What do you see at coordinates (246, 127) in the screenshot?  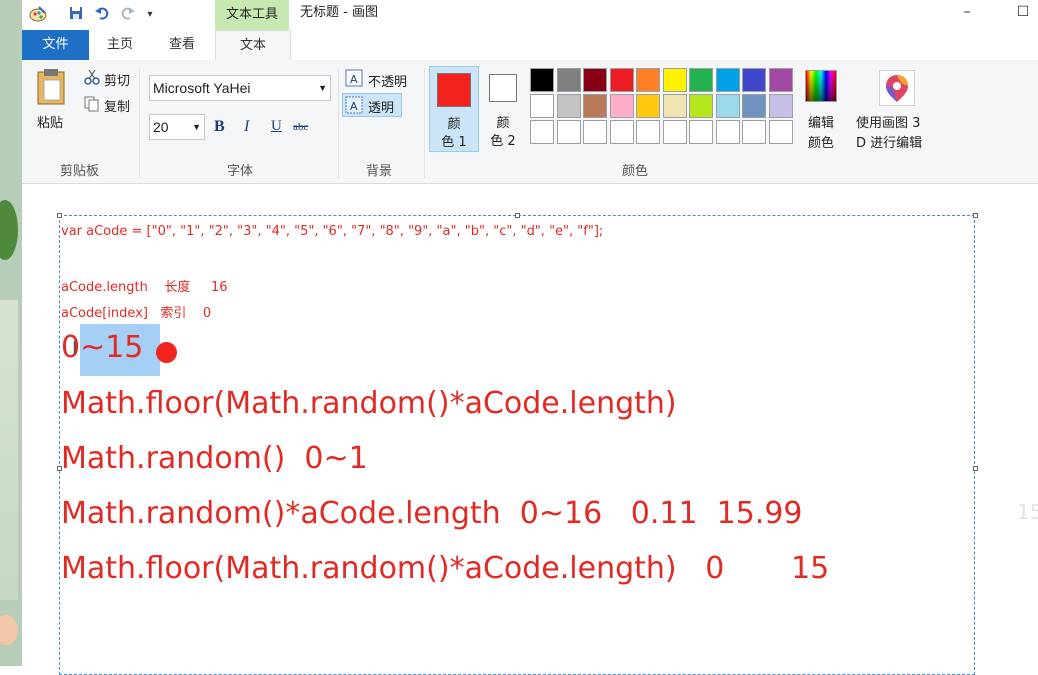 I see `italic-button: I` at bounding box center [246, 127].